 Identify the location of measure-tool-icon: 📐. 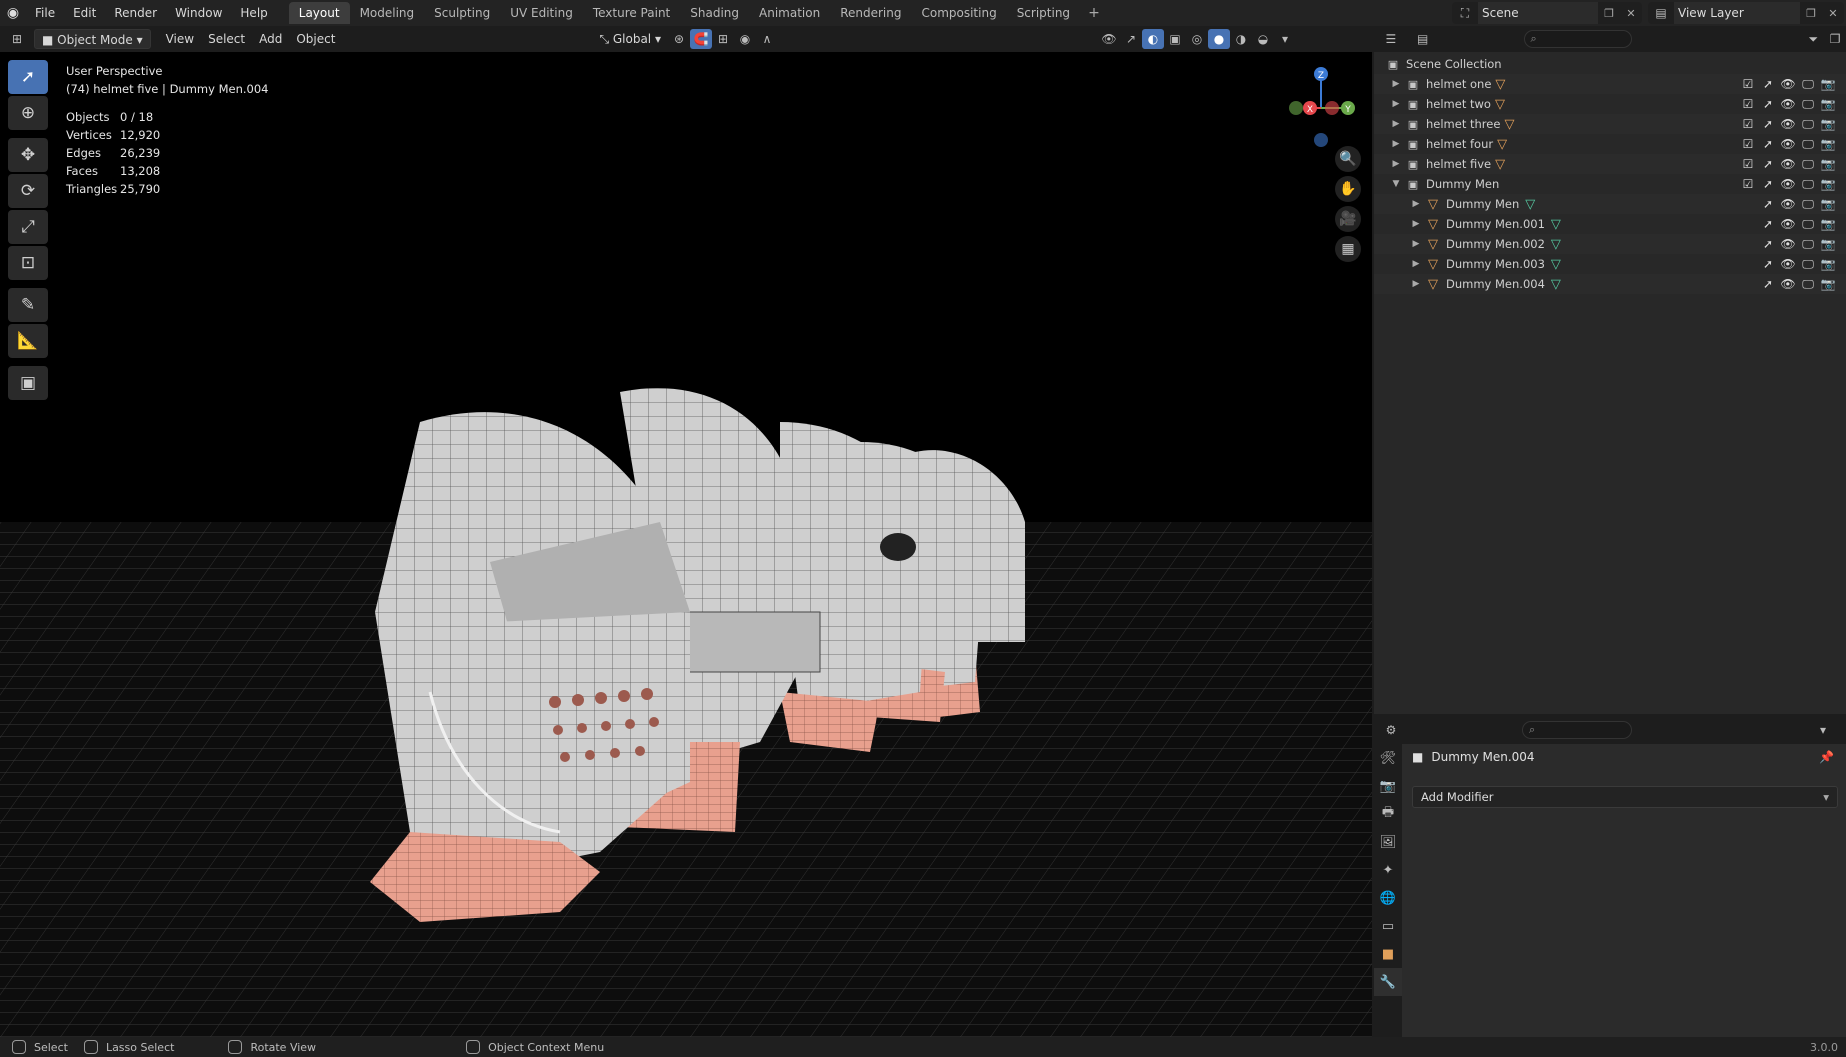
(28, 341).